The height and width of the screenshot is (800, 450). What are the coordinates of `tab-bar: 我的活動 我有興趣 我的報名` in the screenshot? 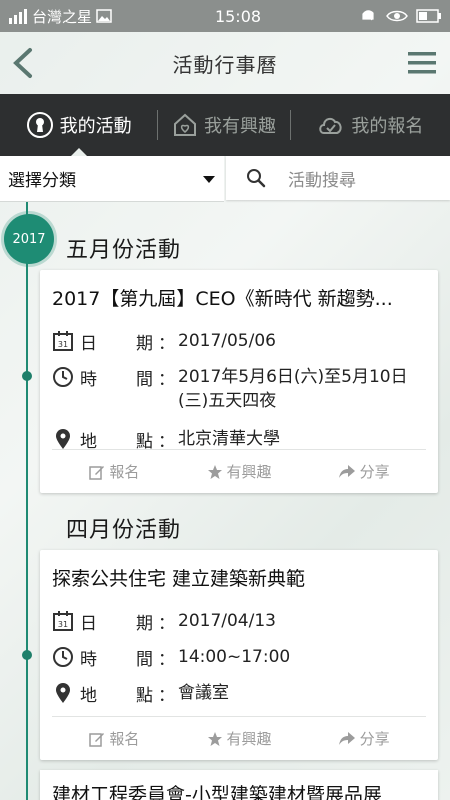 It's located at (225, 125).